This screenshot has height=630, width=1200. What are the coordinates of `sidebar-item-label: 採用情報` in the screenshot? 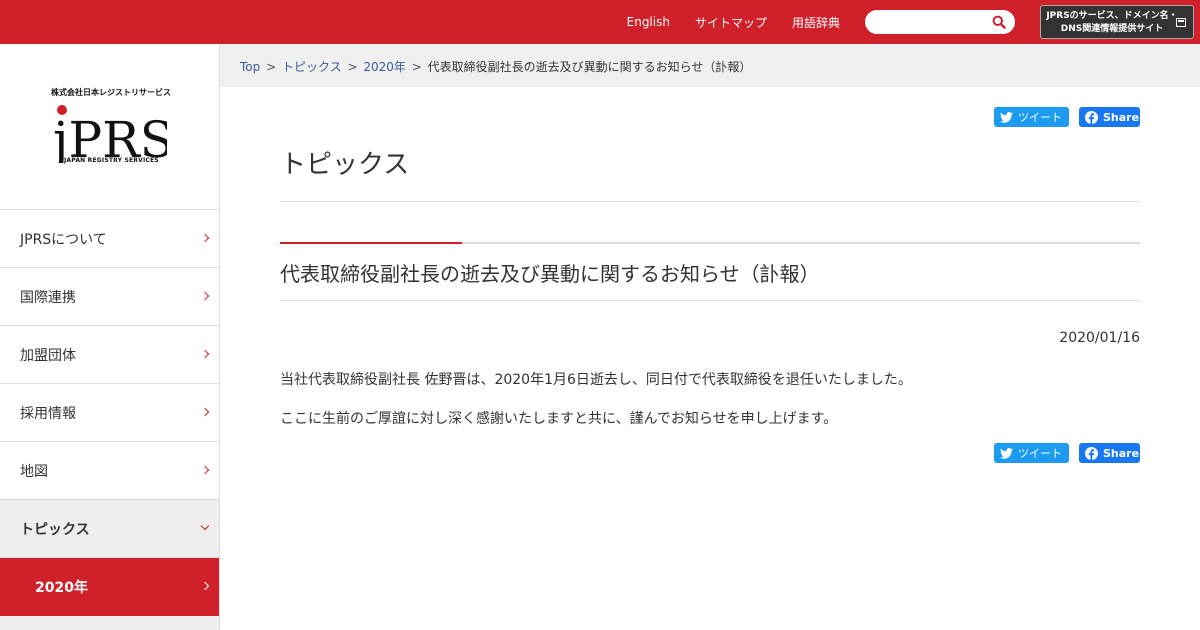 It's located at (48, 413).